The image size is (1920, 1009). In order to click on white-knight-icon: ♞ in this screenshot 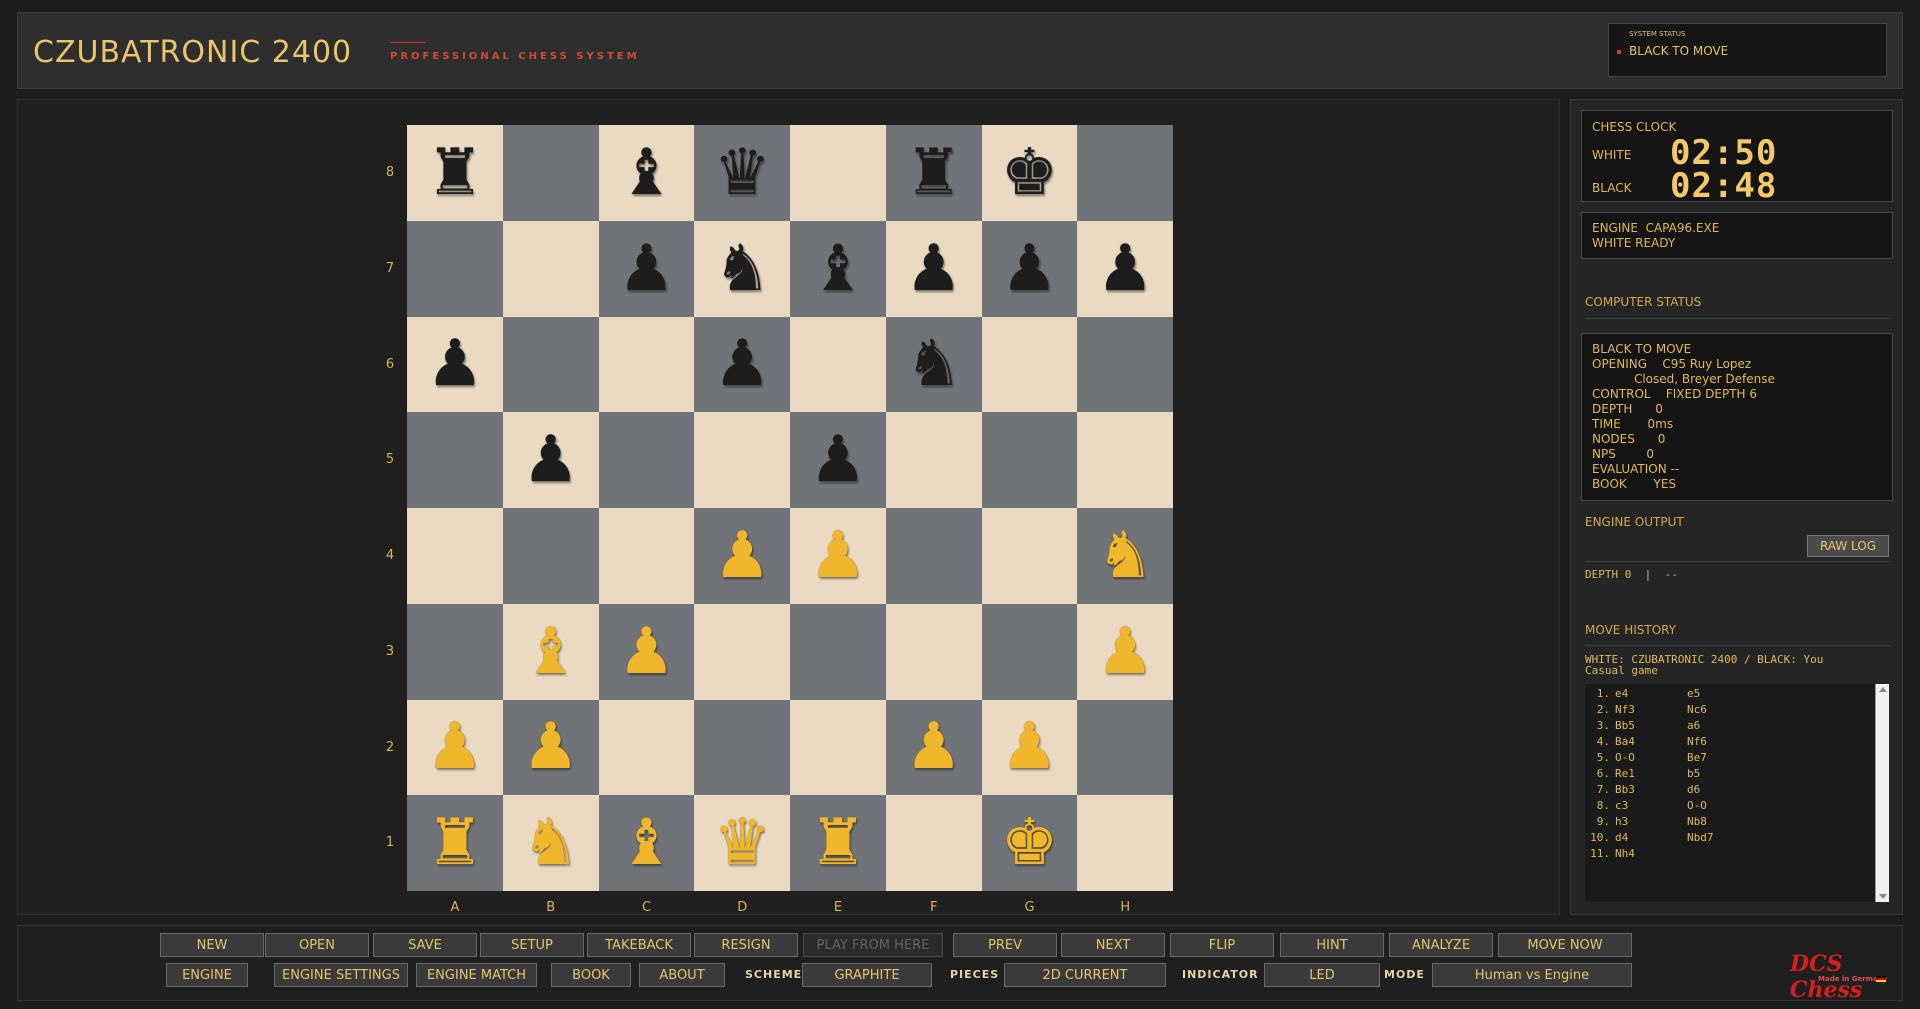, I will do `click(1124, 556)`.